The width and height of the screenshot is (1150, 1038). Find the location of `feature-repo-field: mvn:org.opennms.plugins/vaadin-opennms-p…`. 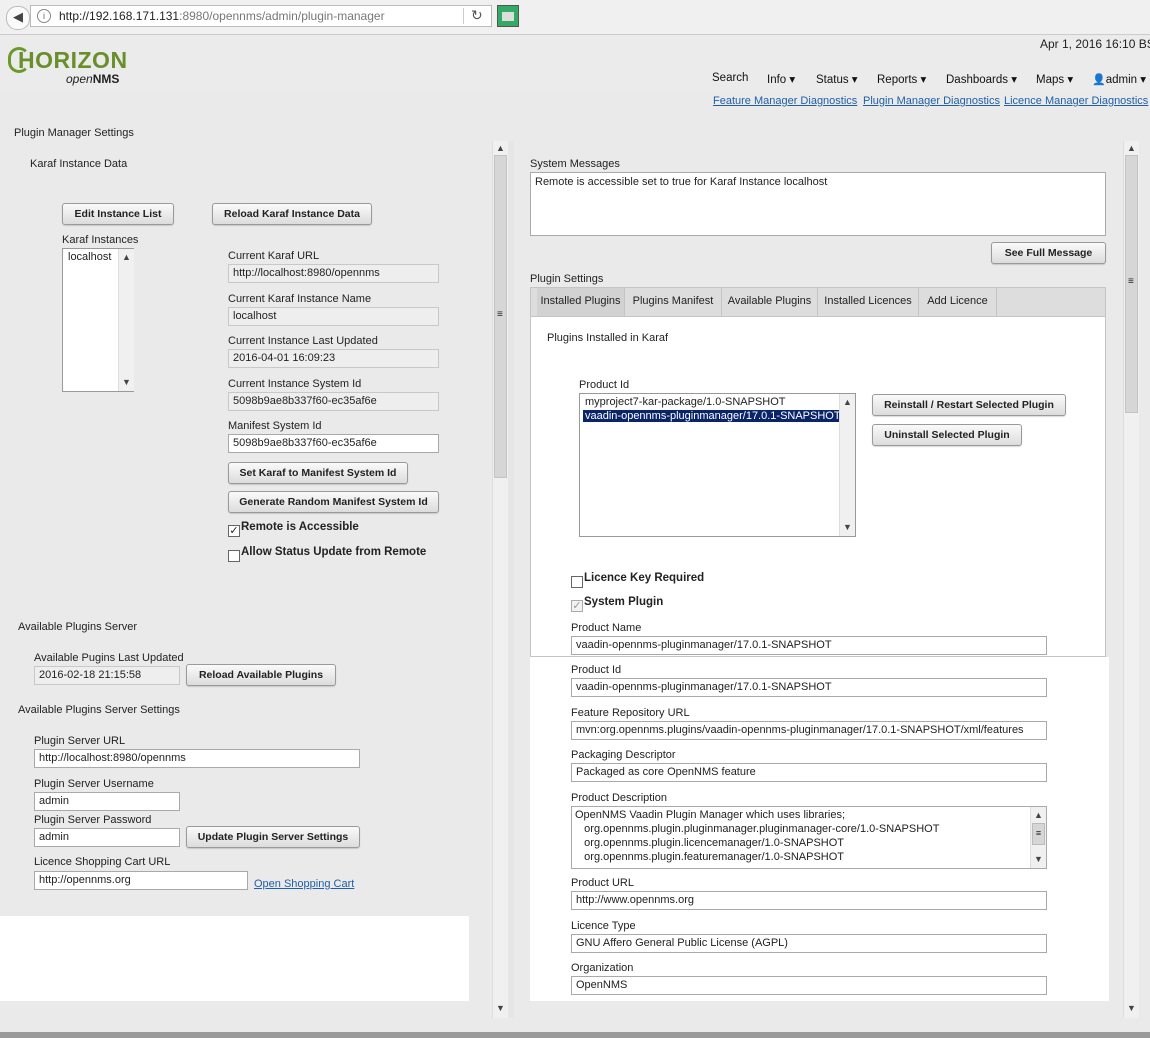

feature-repo-field: mvn:org.opennms.plugins/vaadin-opennms-p… is located at coordinates (809, 730).